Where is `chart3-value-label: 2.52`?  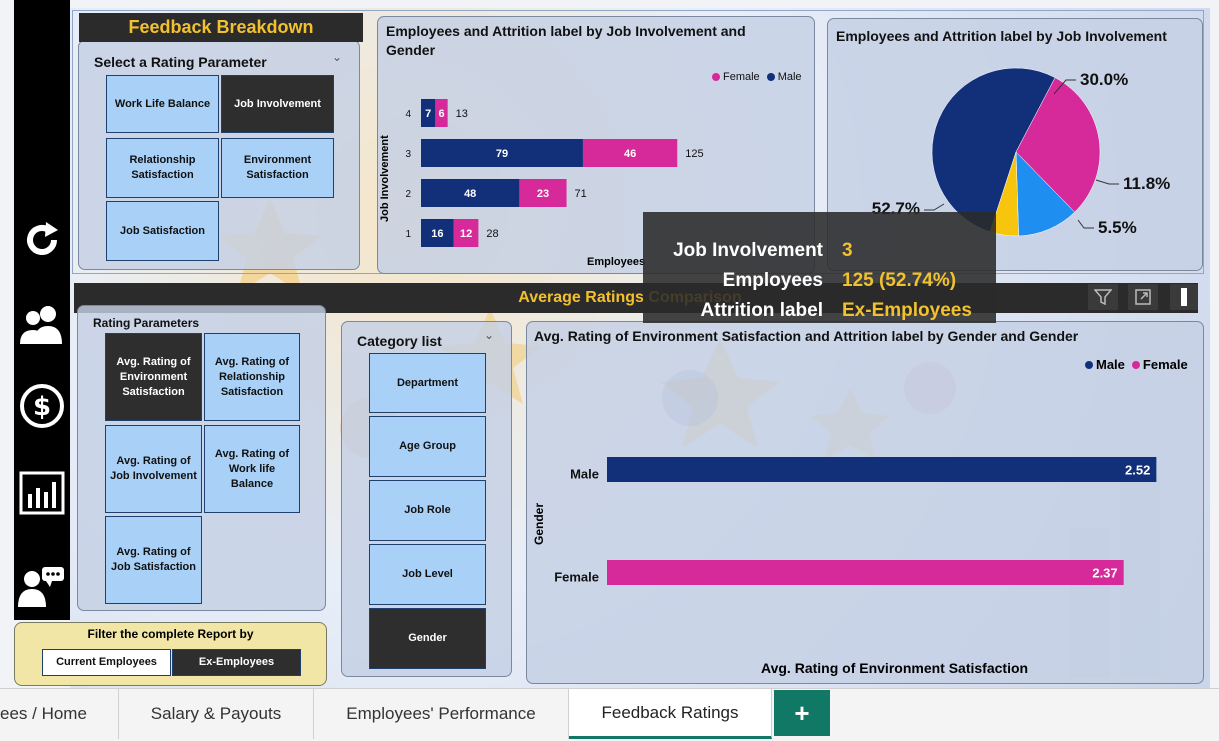
chart3-value-label: 2.52 is located at coordinates (1137, 470).